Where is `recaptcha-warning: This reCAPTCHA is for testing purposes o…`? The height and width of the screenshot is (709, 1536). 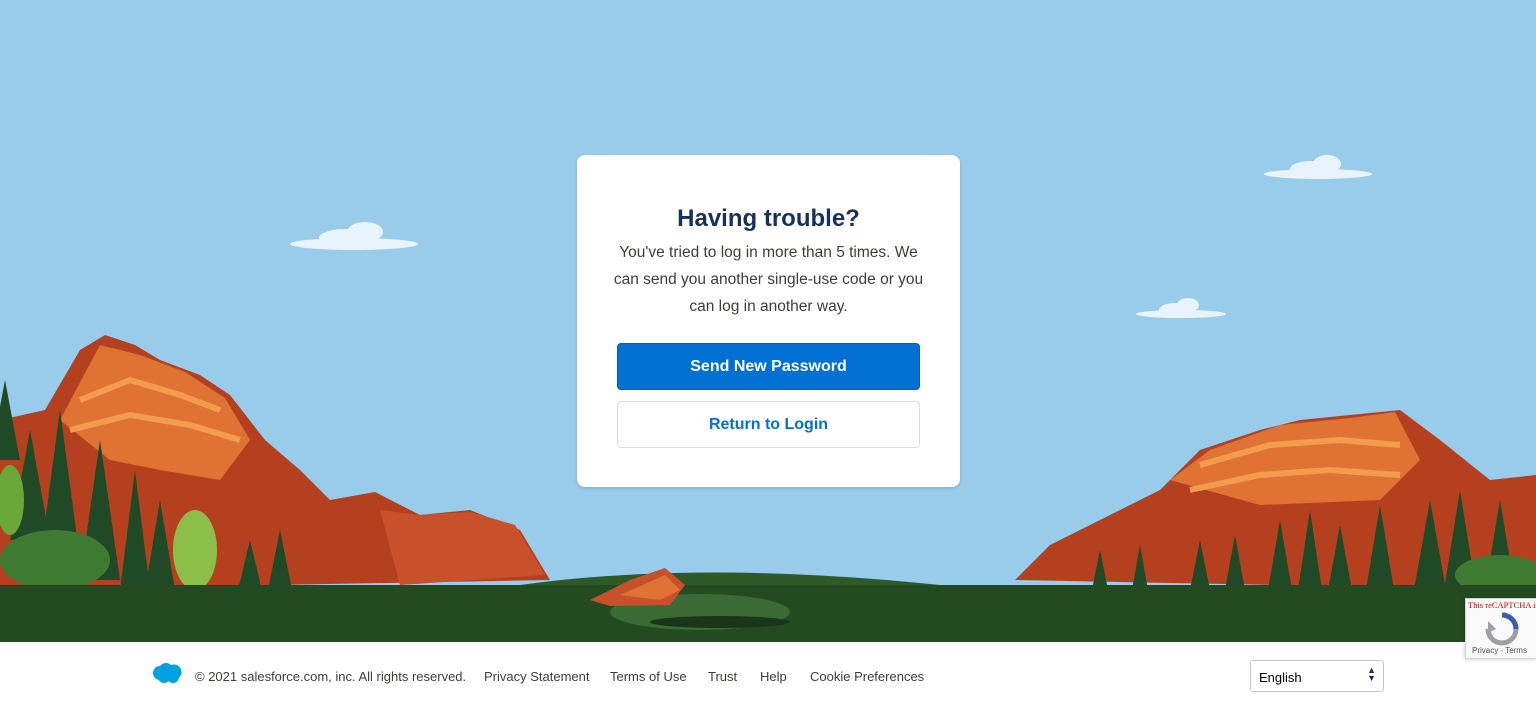
recaptcha-warning: This reCAPTCHA is for testing purposes o… is located at coordinates (1502, 605).